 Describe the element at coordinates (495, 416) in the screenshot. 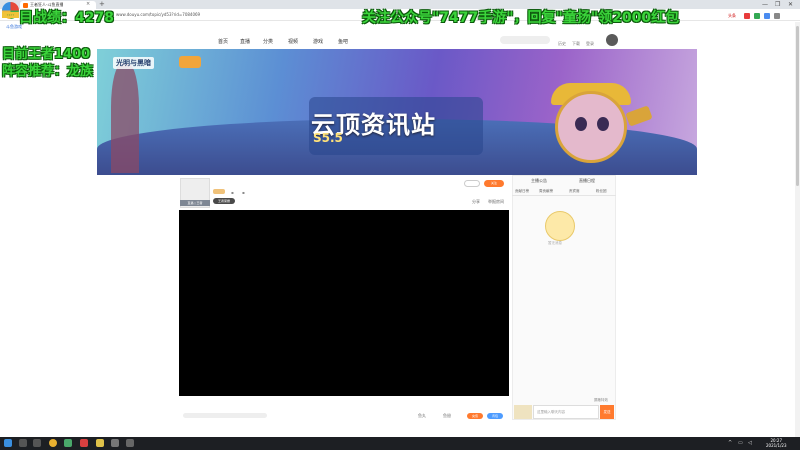

I see `backpack-button: 背包` at that location.